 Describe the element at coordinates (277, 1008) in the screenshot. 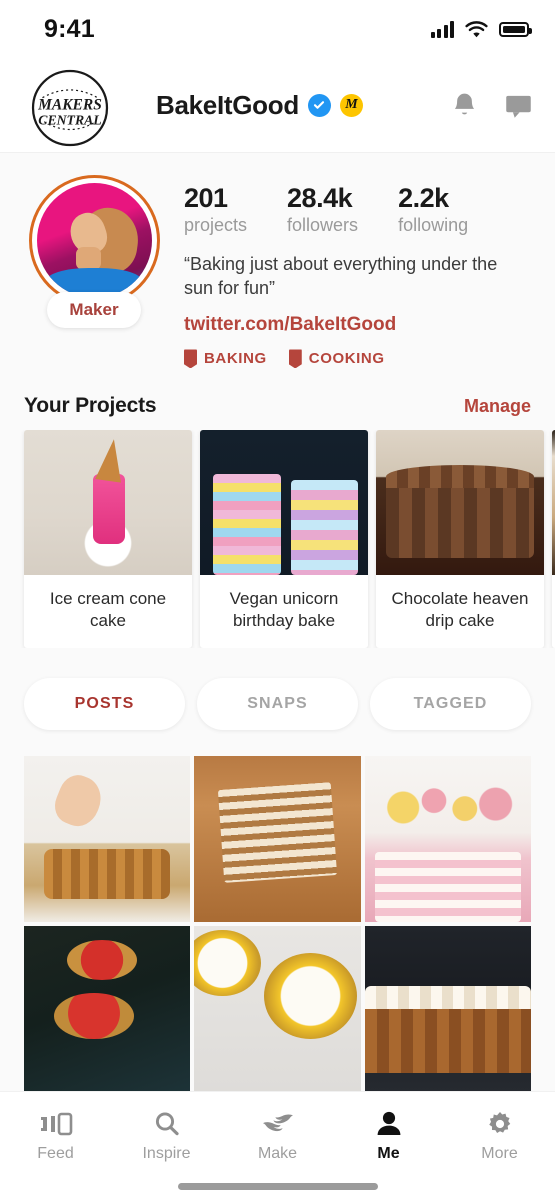

I see `lemon-blackberry-tarts-photo` at that location.